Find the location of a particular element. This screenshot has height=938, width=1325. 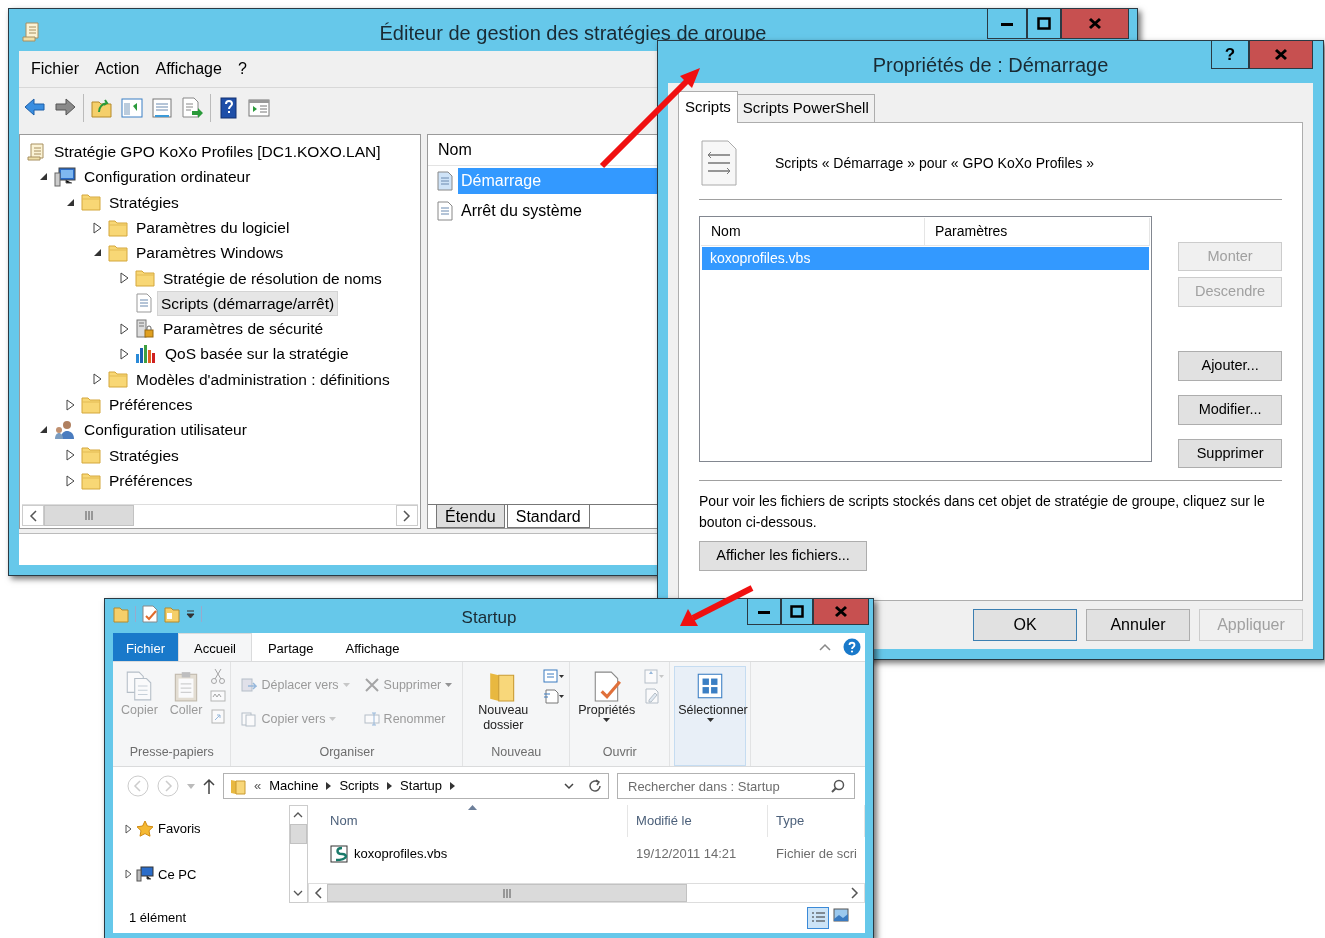

menu-item: Action is located at coordinates (117, 69).